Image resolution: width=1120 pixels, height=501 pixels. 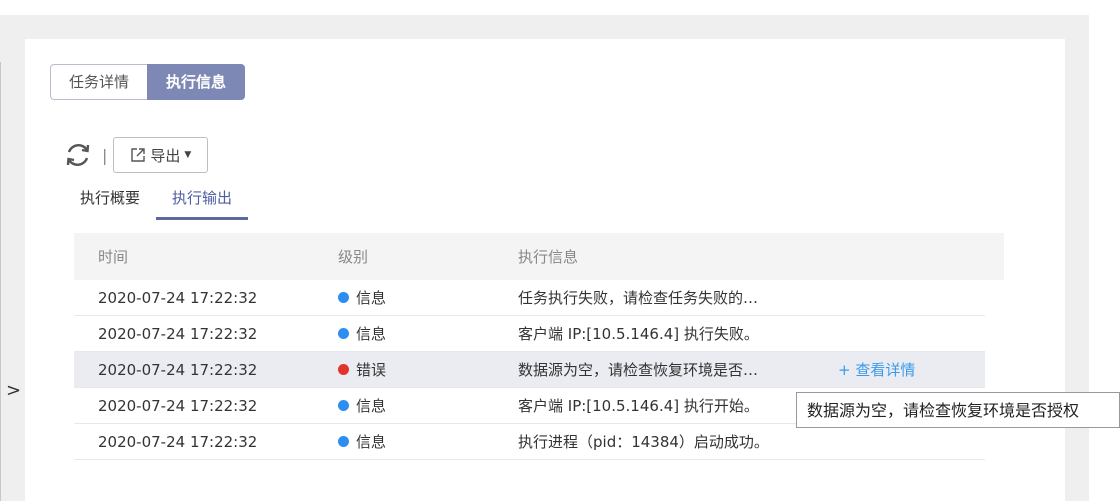 I want to click on message-tooltip: 数据源为空，请检查恢复环境是否授权, so click(x=958, y=410).